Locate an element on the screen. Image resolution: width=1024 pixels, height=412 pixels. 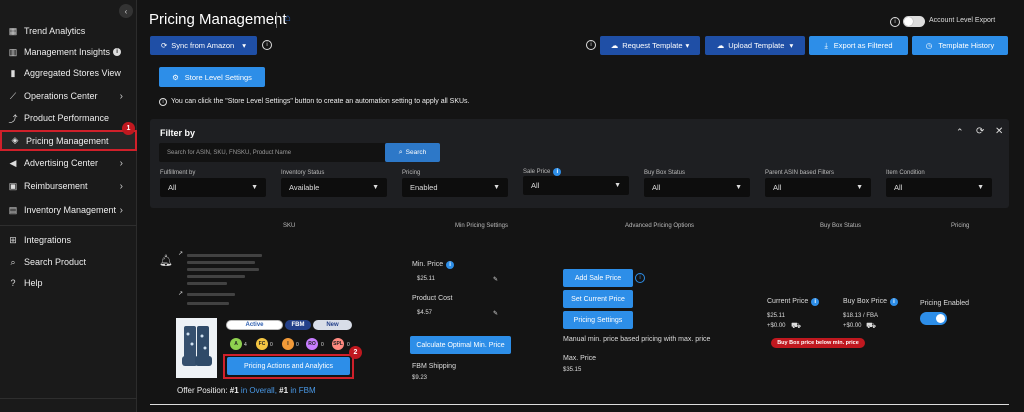
filter-title: Filter by is located at coordinates (178, 133).